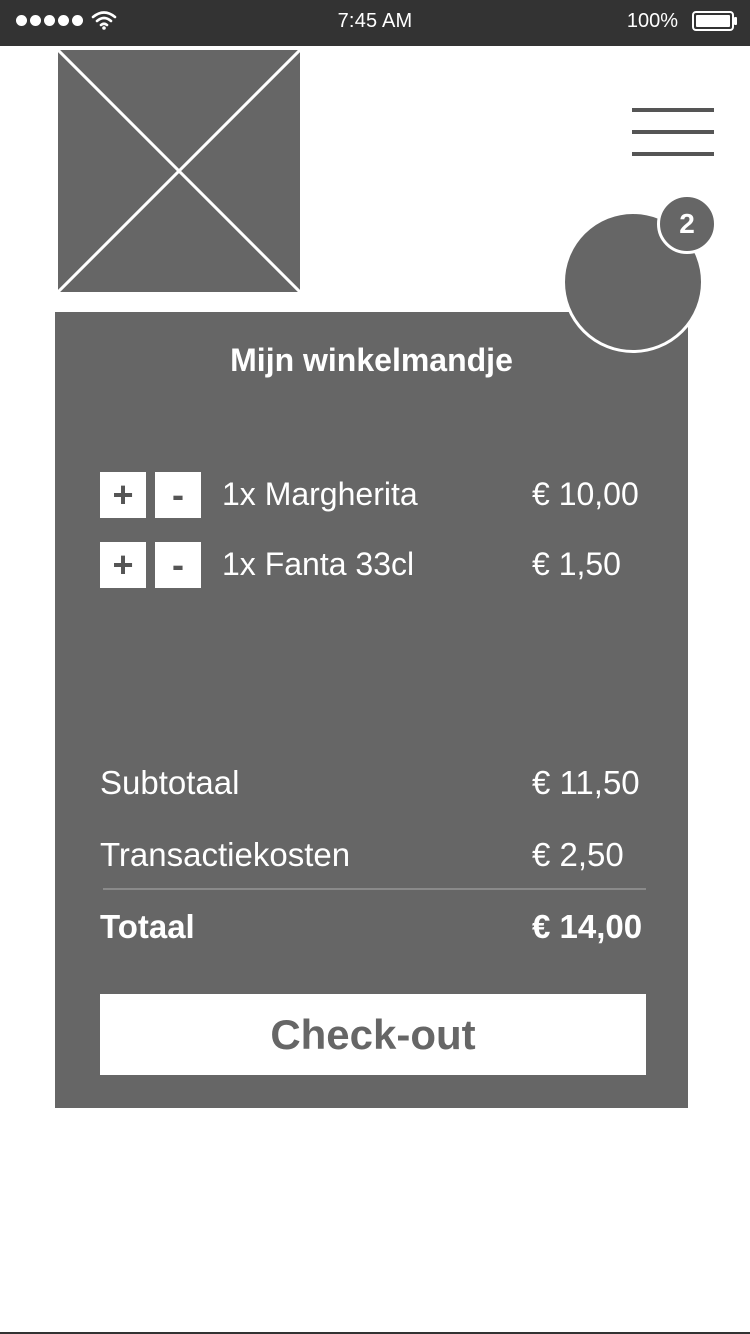 This screenshot has height=1334, width=750. Describe the element at coordinates (687, 224) in the screenshot. I see `cart-count-badge: 2` at that location.